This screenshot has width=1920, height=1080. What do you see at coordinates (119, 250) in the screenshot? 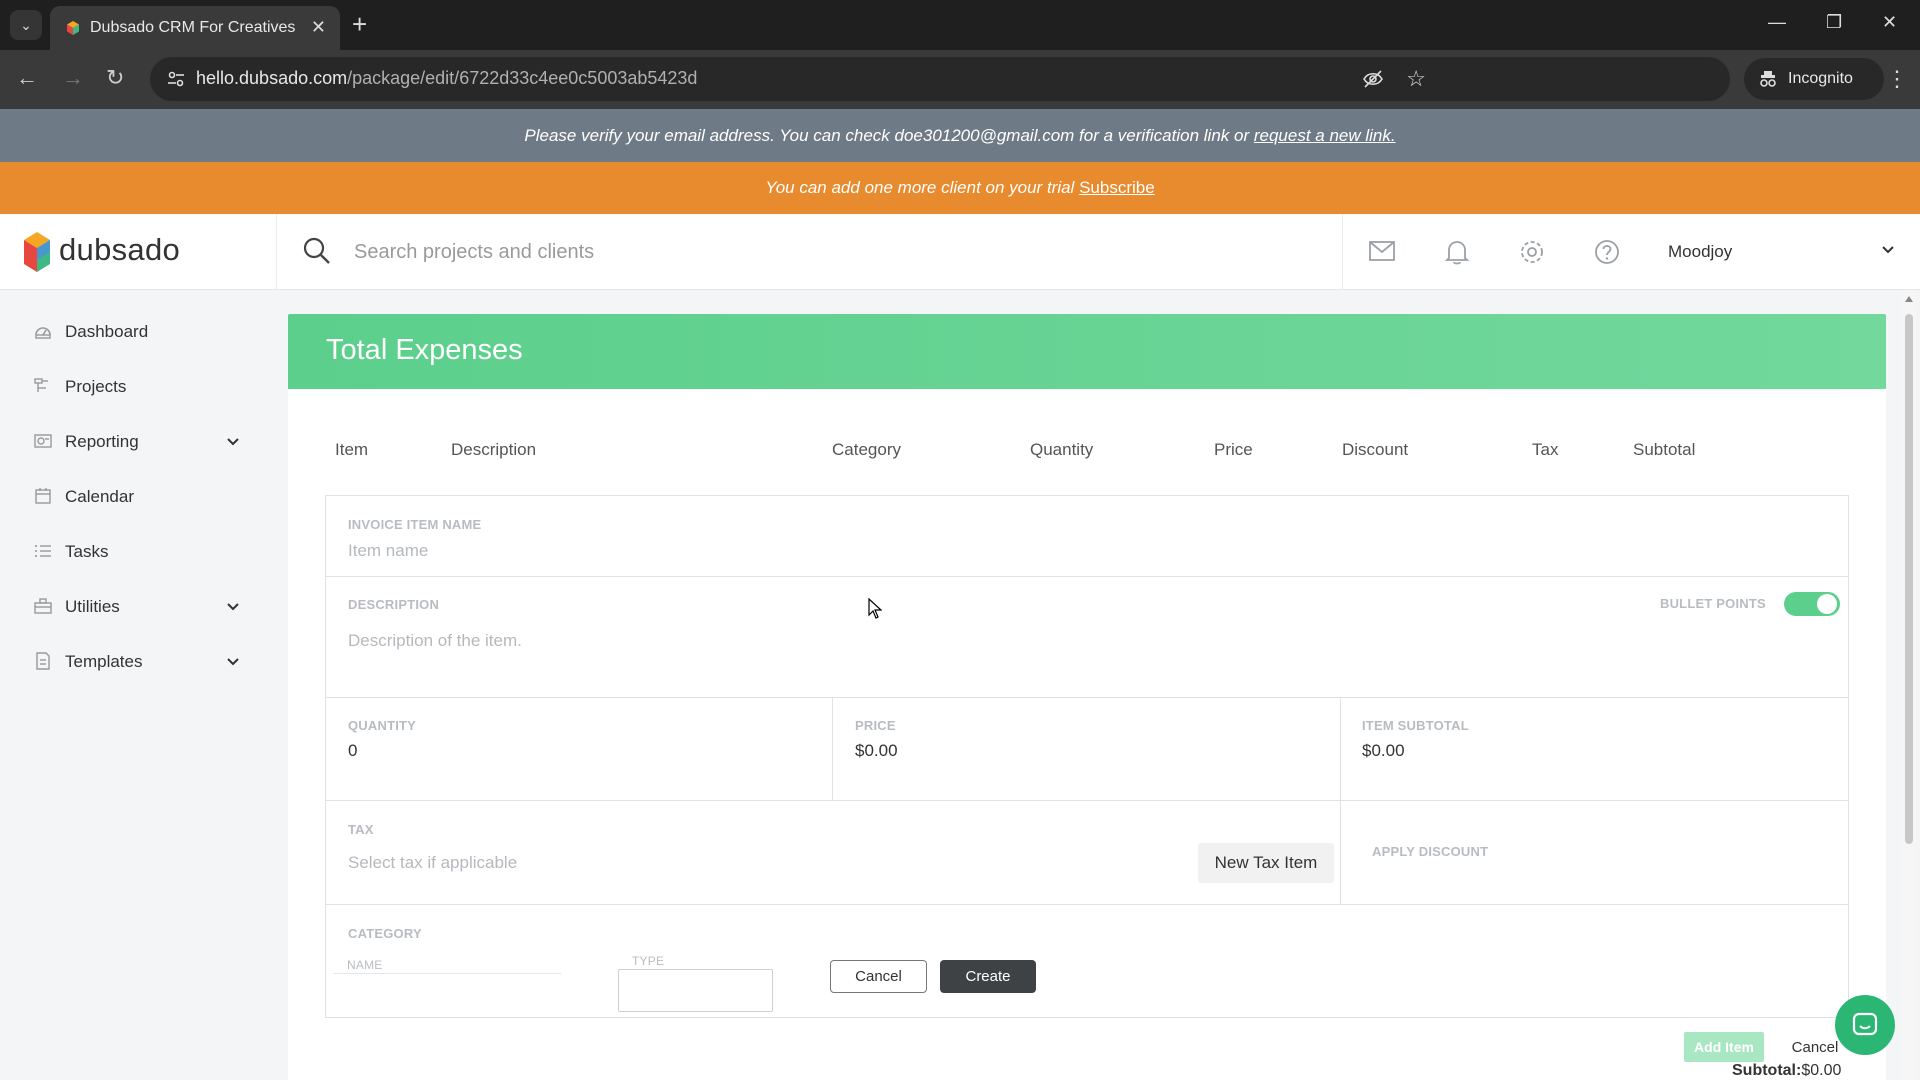
I see `logo-text: dubsado` at bounding box center [119, 250].